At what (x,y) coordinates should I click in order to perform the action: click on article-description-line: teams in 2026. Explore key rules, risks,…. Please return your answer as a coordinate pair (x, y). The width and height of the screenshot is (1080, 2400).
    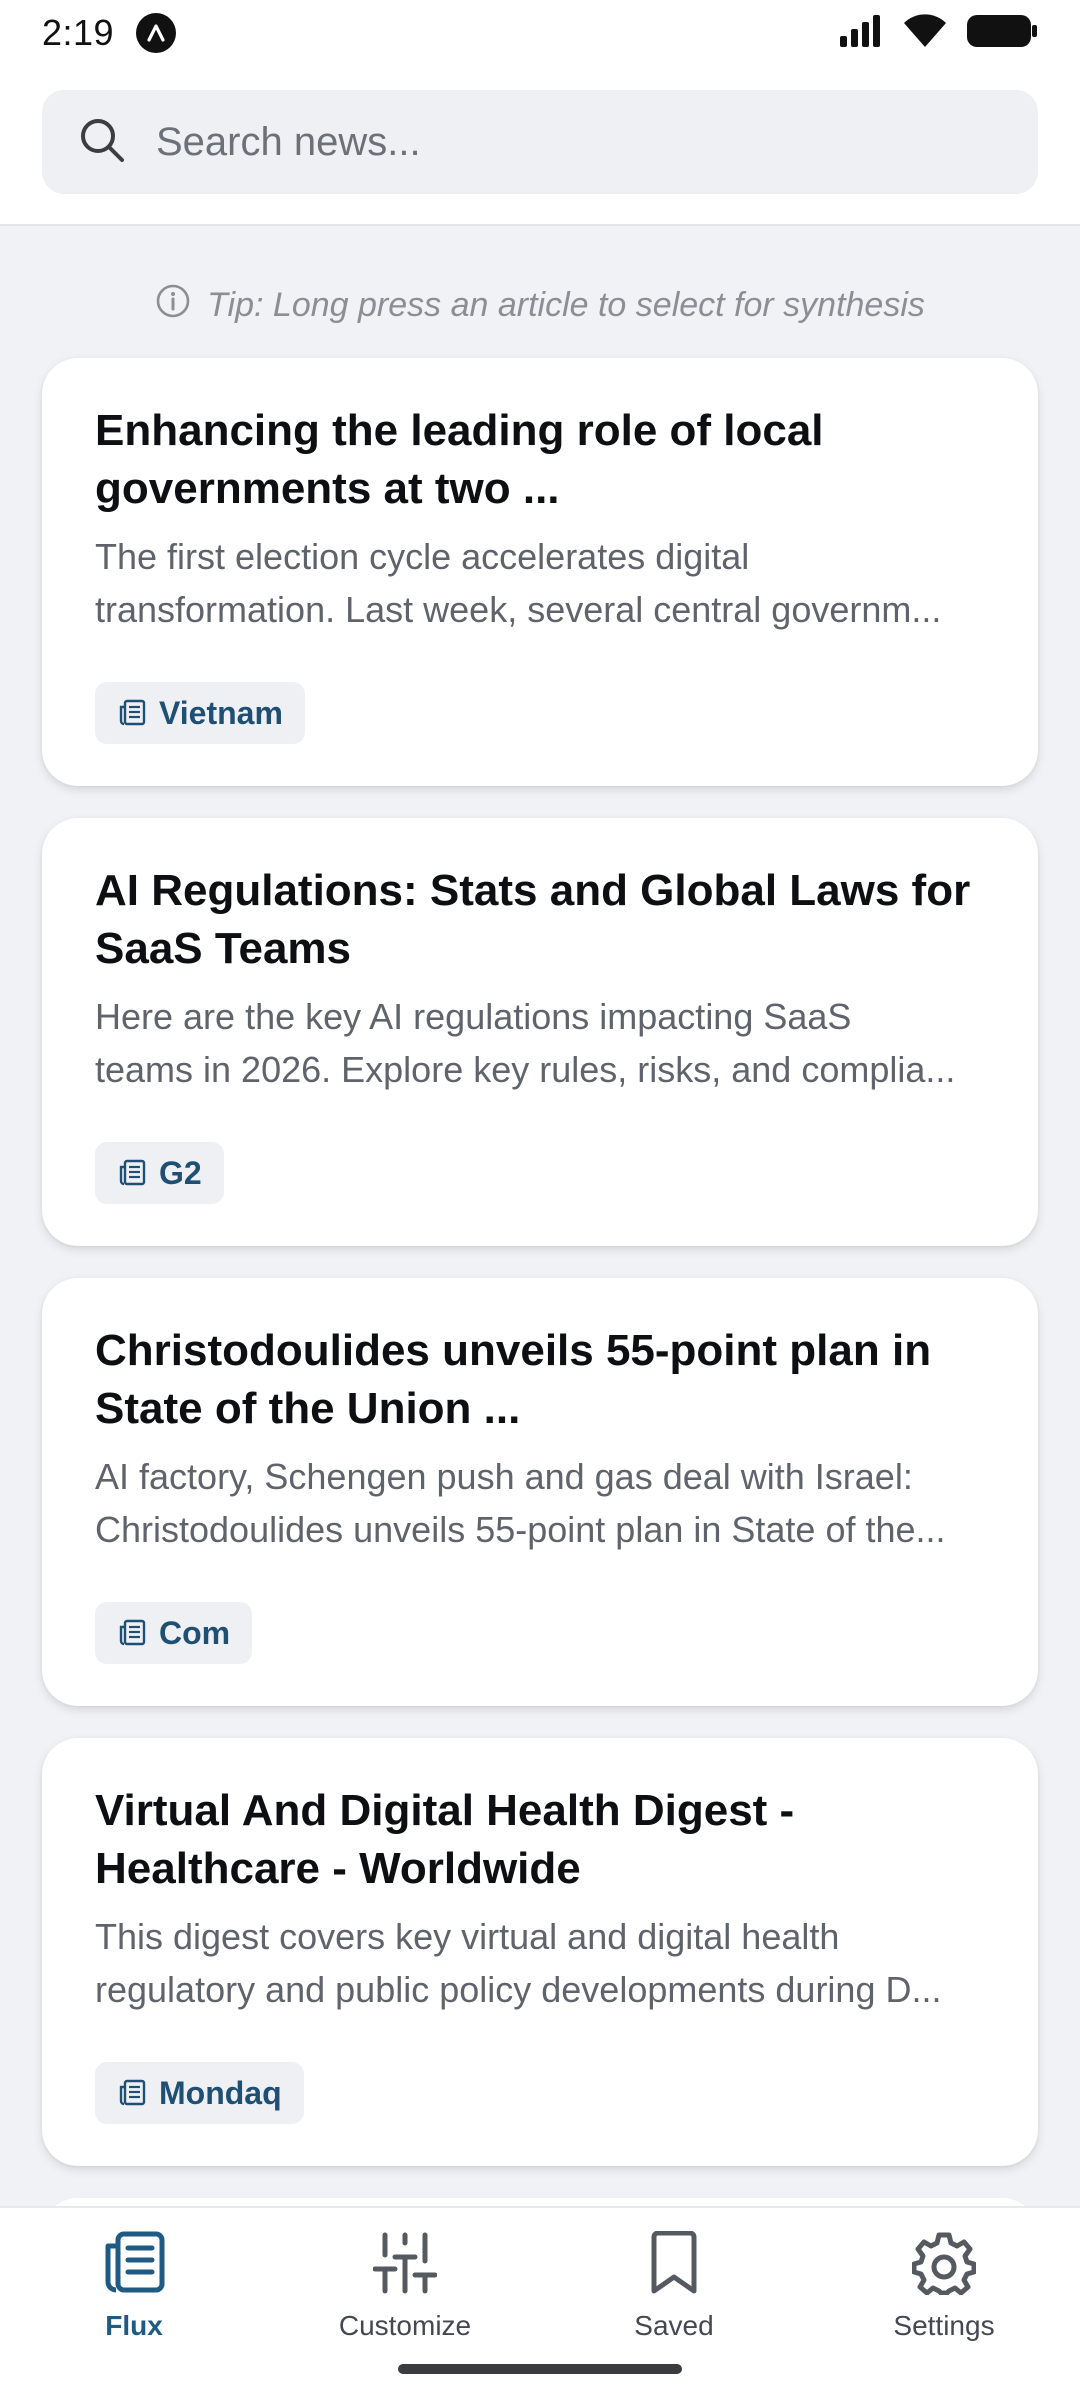
    Looking at the image, I should click on (525, 1069).